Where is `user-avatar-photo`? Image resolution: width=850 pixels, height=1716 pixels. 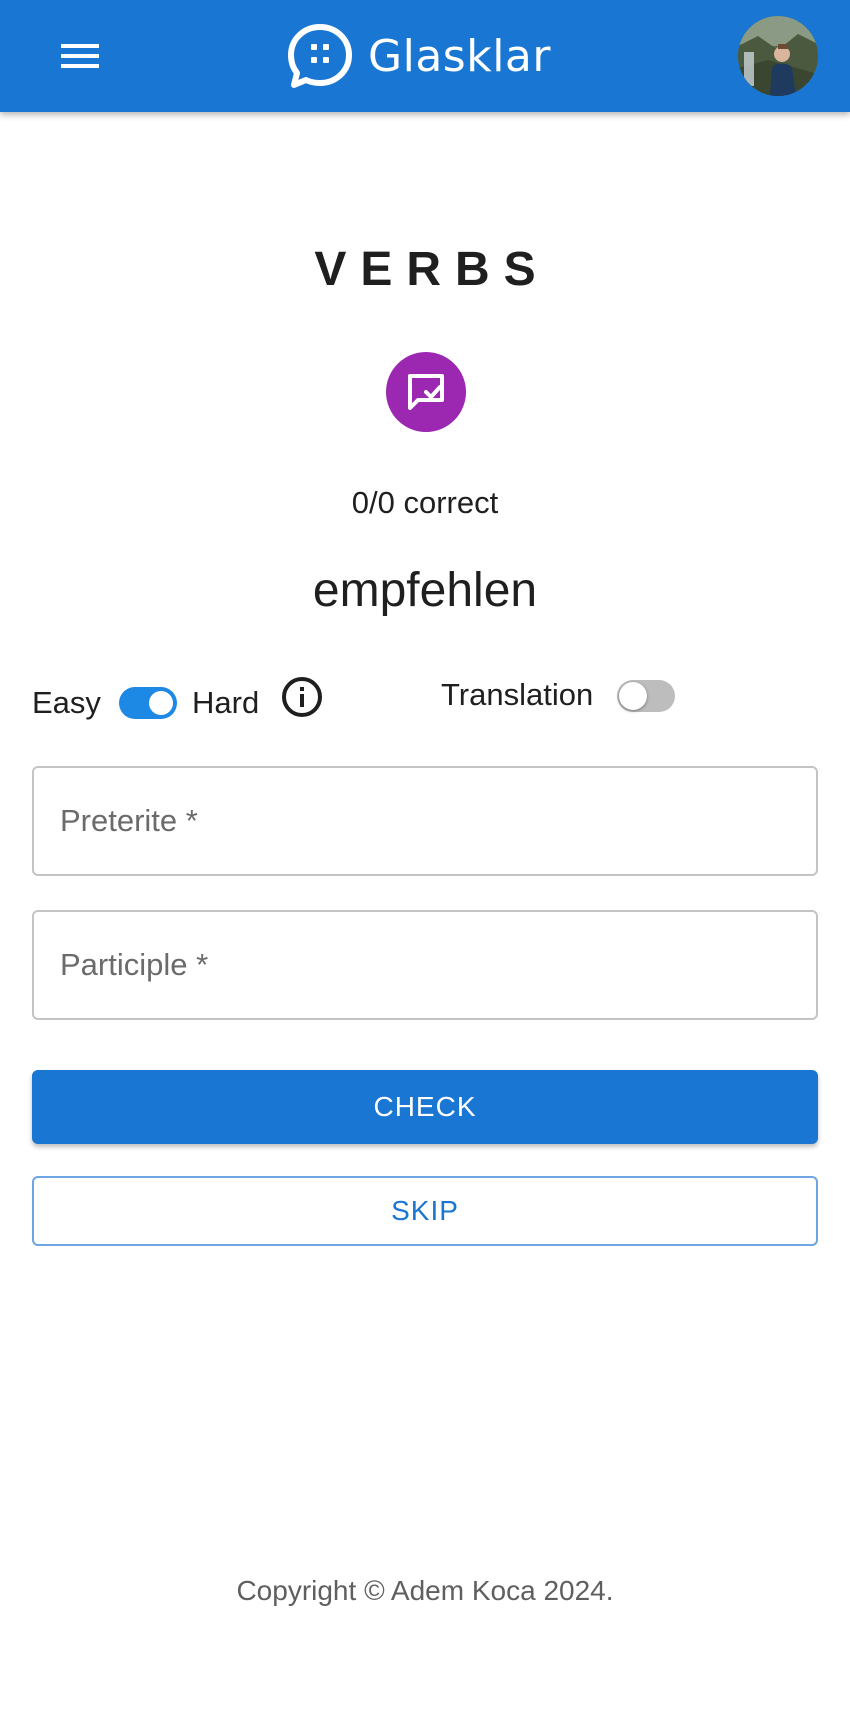
user-avatar-photo is located at coordinates (778, 56).